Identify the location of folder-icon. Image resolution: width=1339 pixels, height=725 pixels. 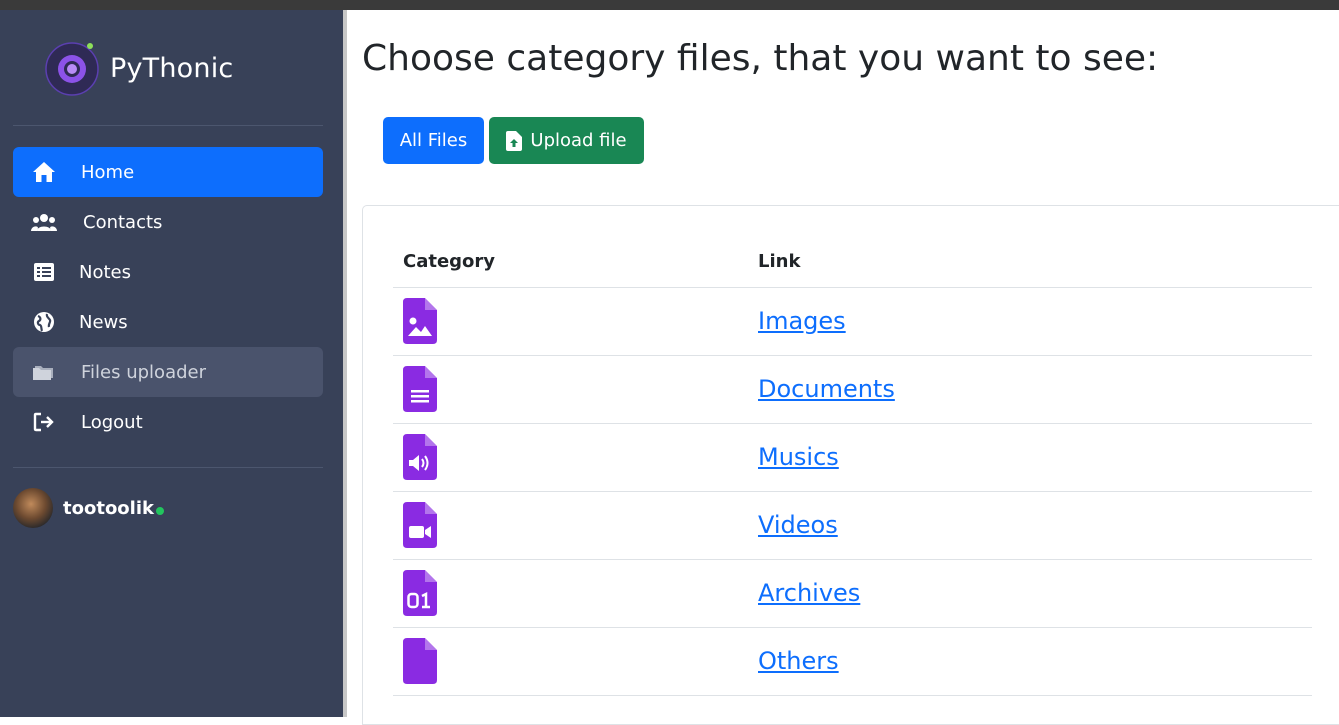
(44, 372).